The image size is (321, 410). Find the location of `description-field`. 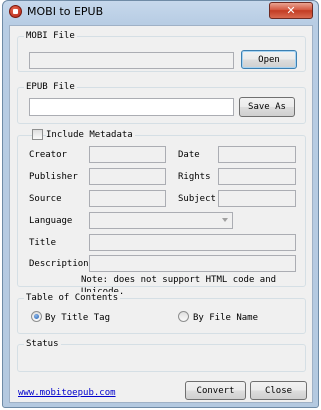

description-field is located at coordinates (192, 263).